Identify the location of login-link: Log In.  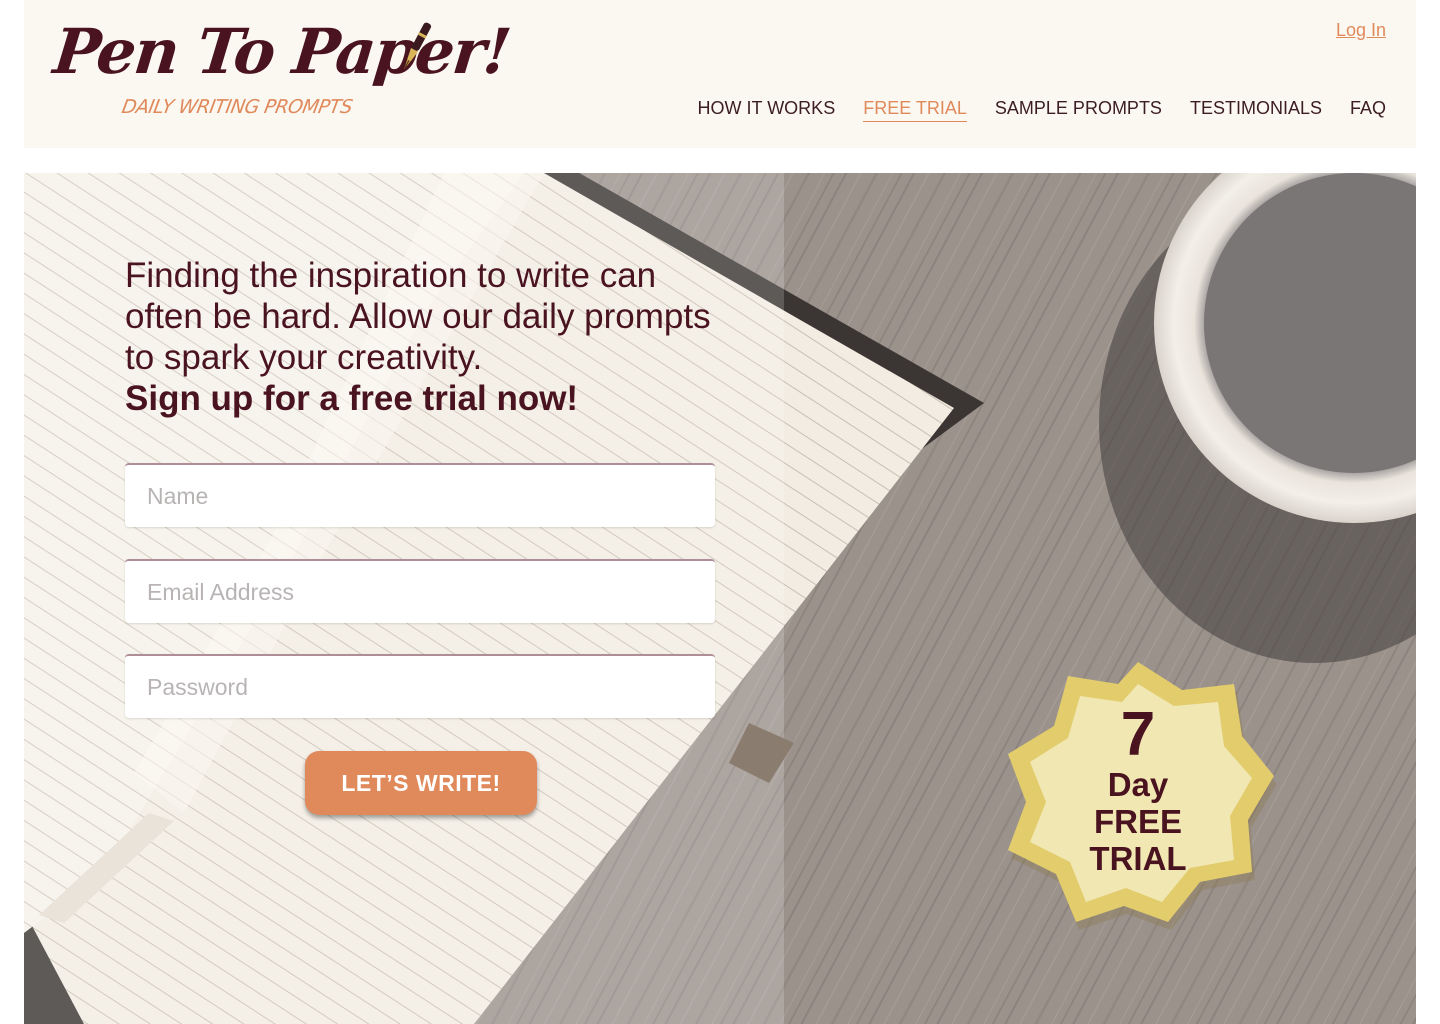
(1361, 30).